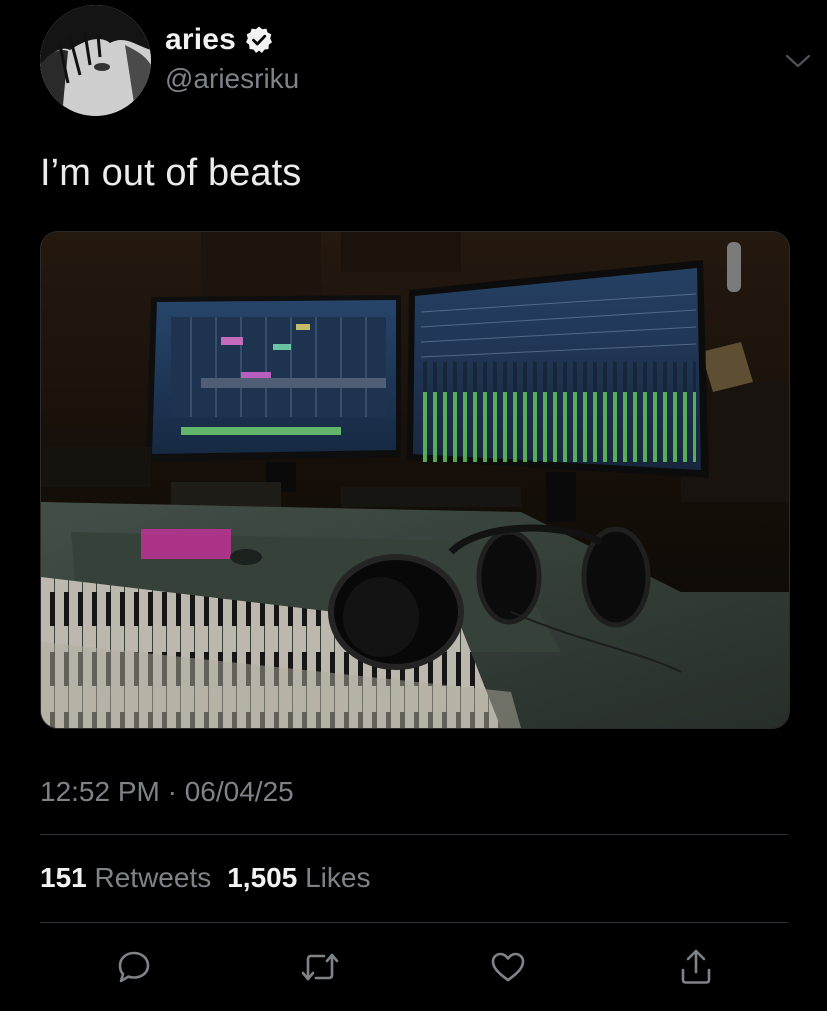  I want to click on likes-stat: 1,505 Likes, so click(298, 878).